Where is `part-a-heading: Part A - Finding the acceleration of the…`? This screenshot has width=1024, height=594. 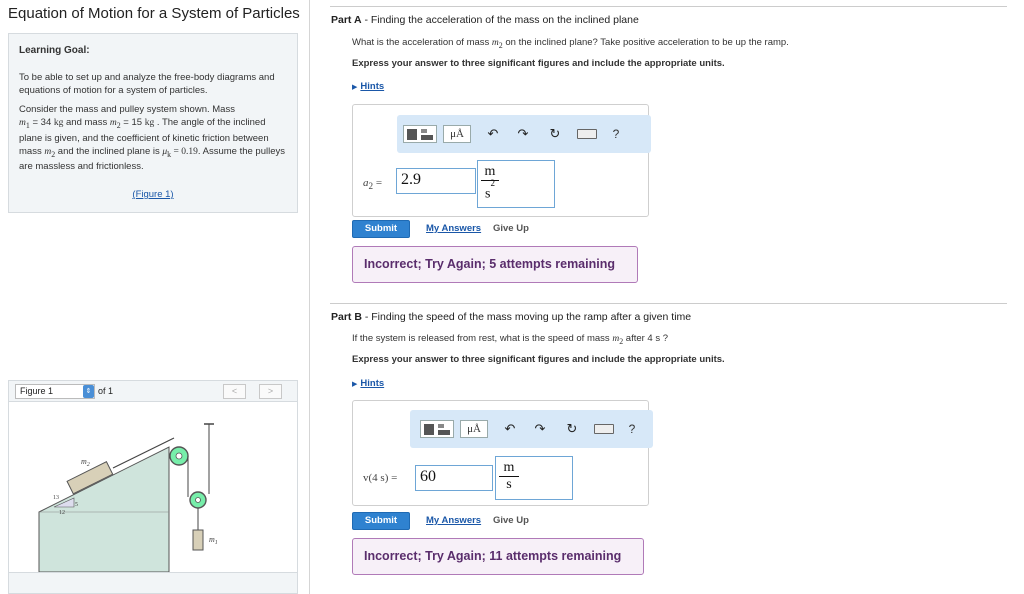
part-a-heading: Part A - Finding the acceleration of the… is located at coordinates (485, 20).